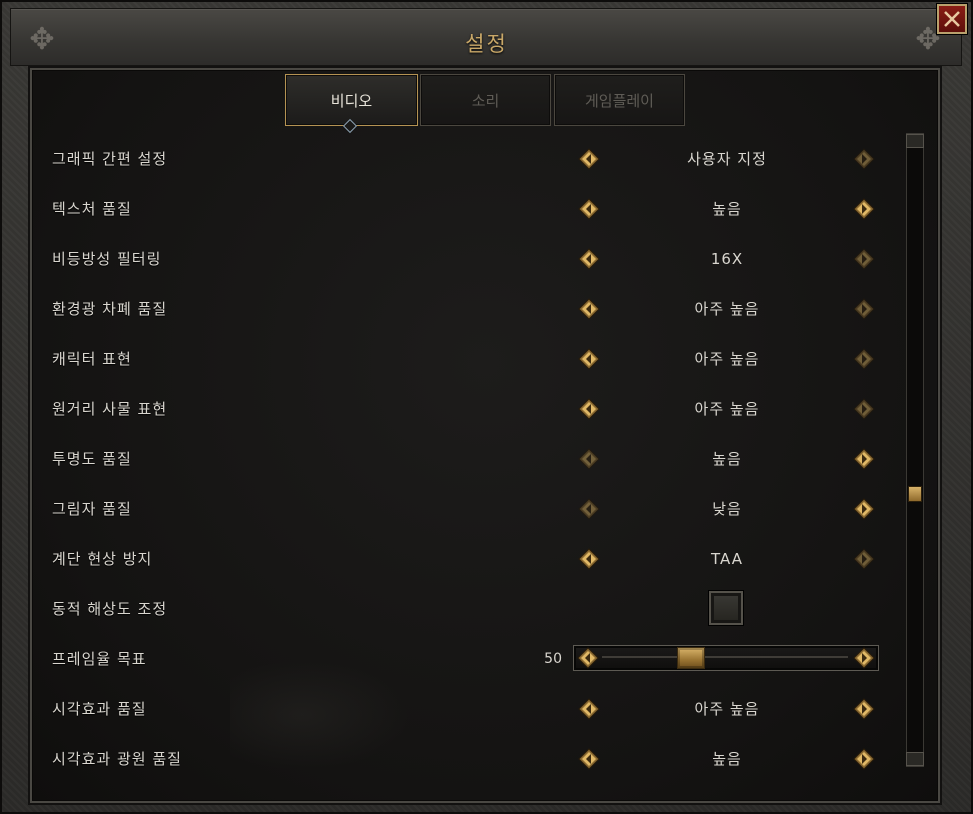  I want to click on setting-label: 그래픽 간편 설정, so click(110, 159).